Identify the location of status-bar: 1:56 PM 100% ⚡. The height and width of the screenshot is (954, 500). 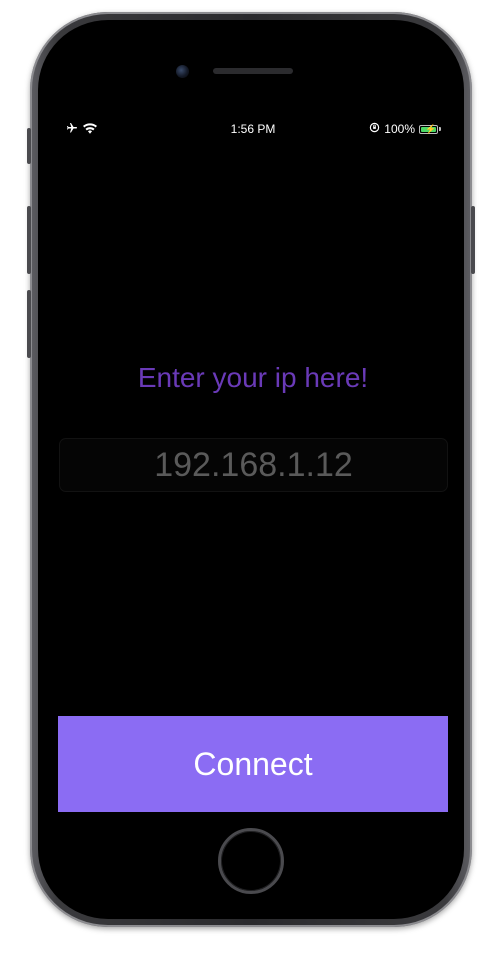
(253, 129).